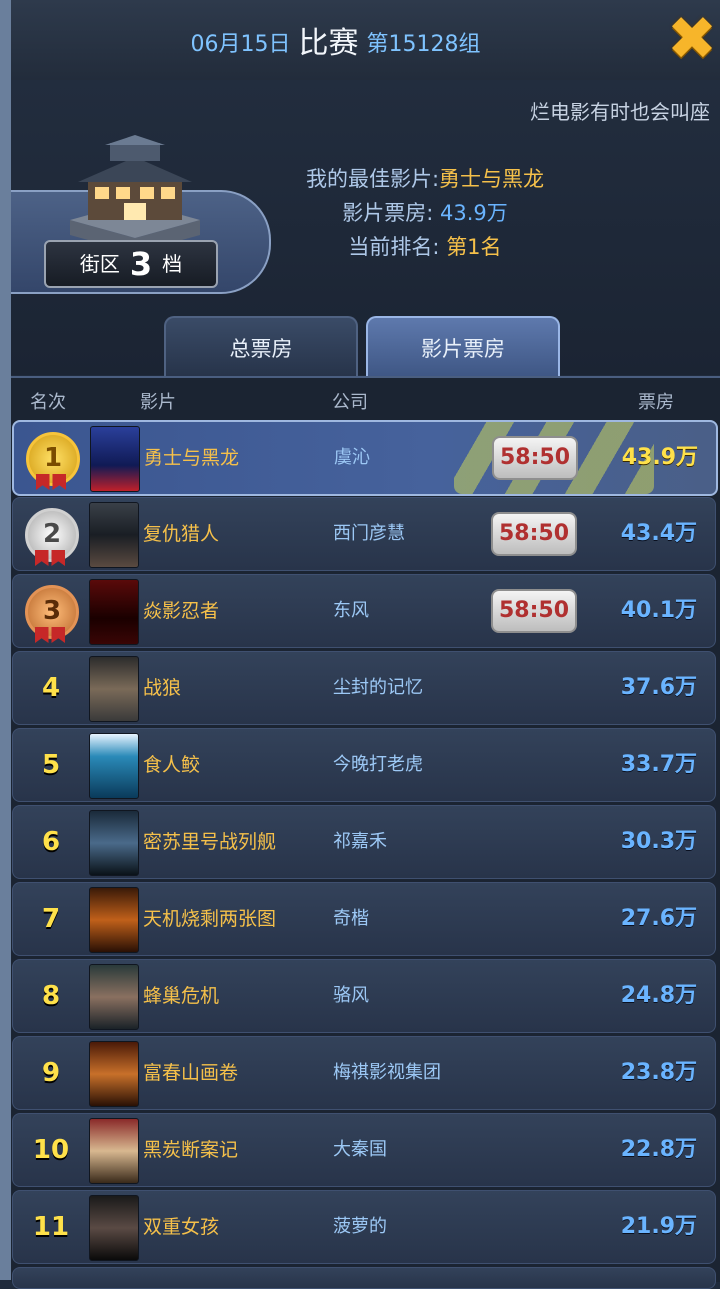 The width and height of the screenshot is (720, 1289). What do you see at coordinates (658, 764) in the screenshot?
I see `box-office-amount: 33.7万` at bounding box center [658, 764].